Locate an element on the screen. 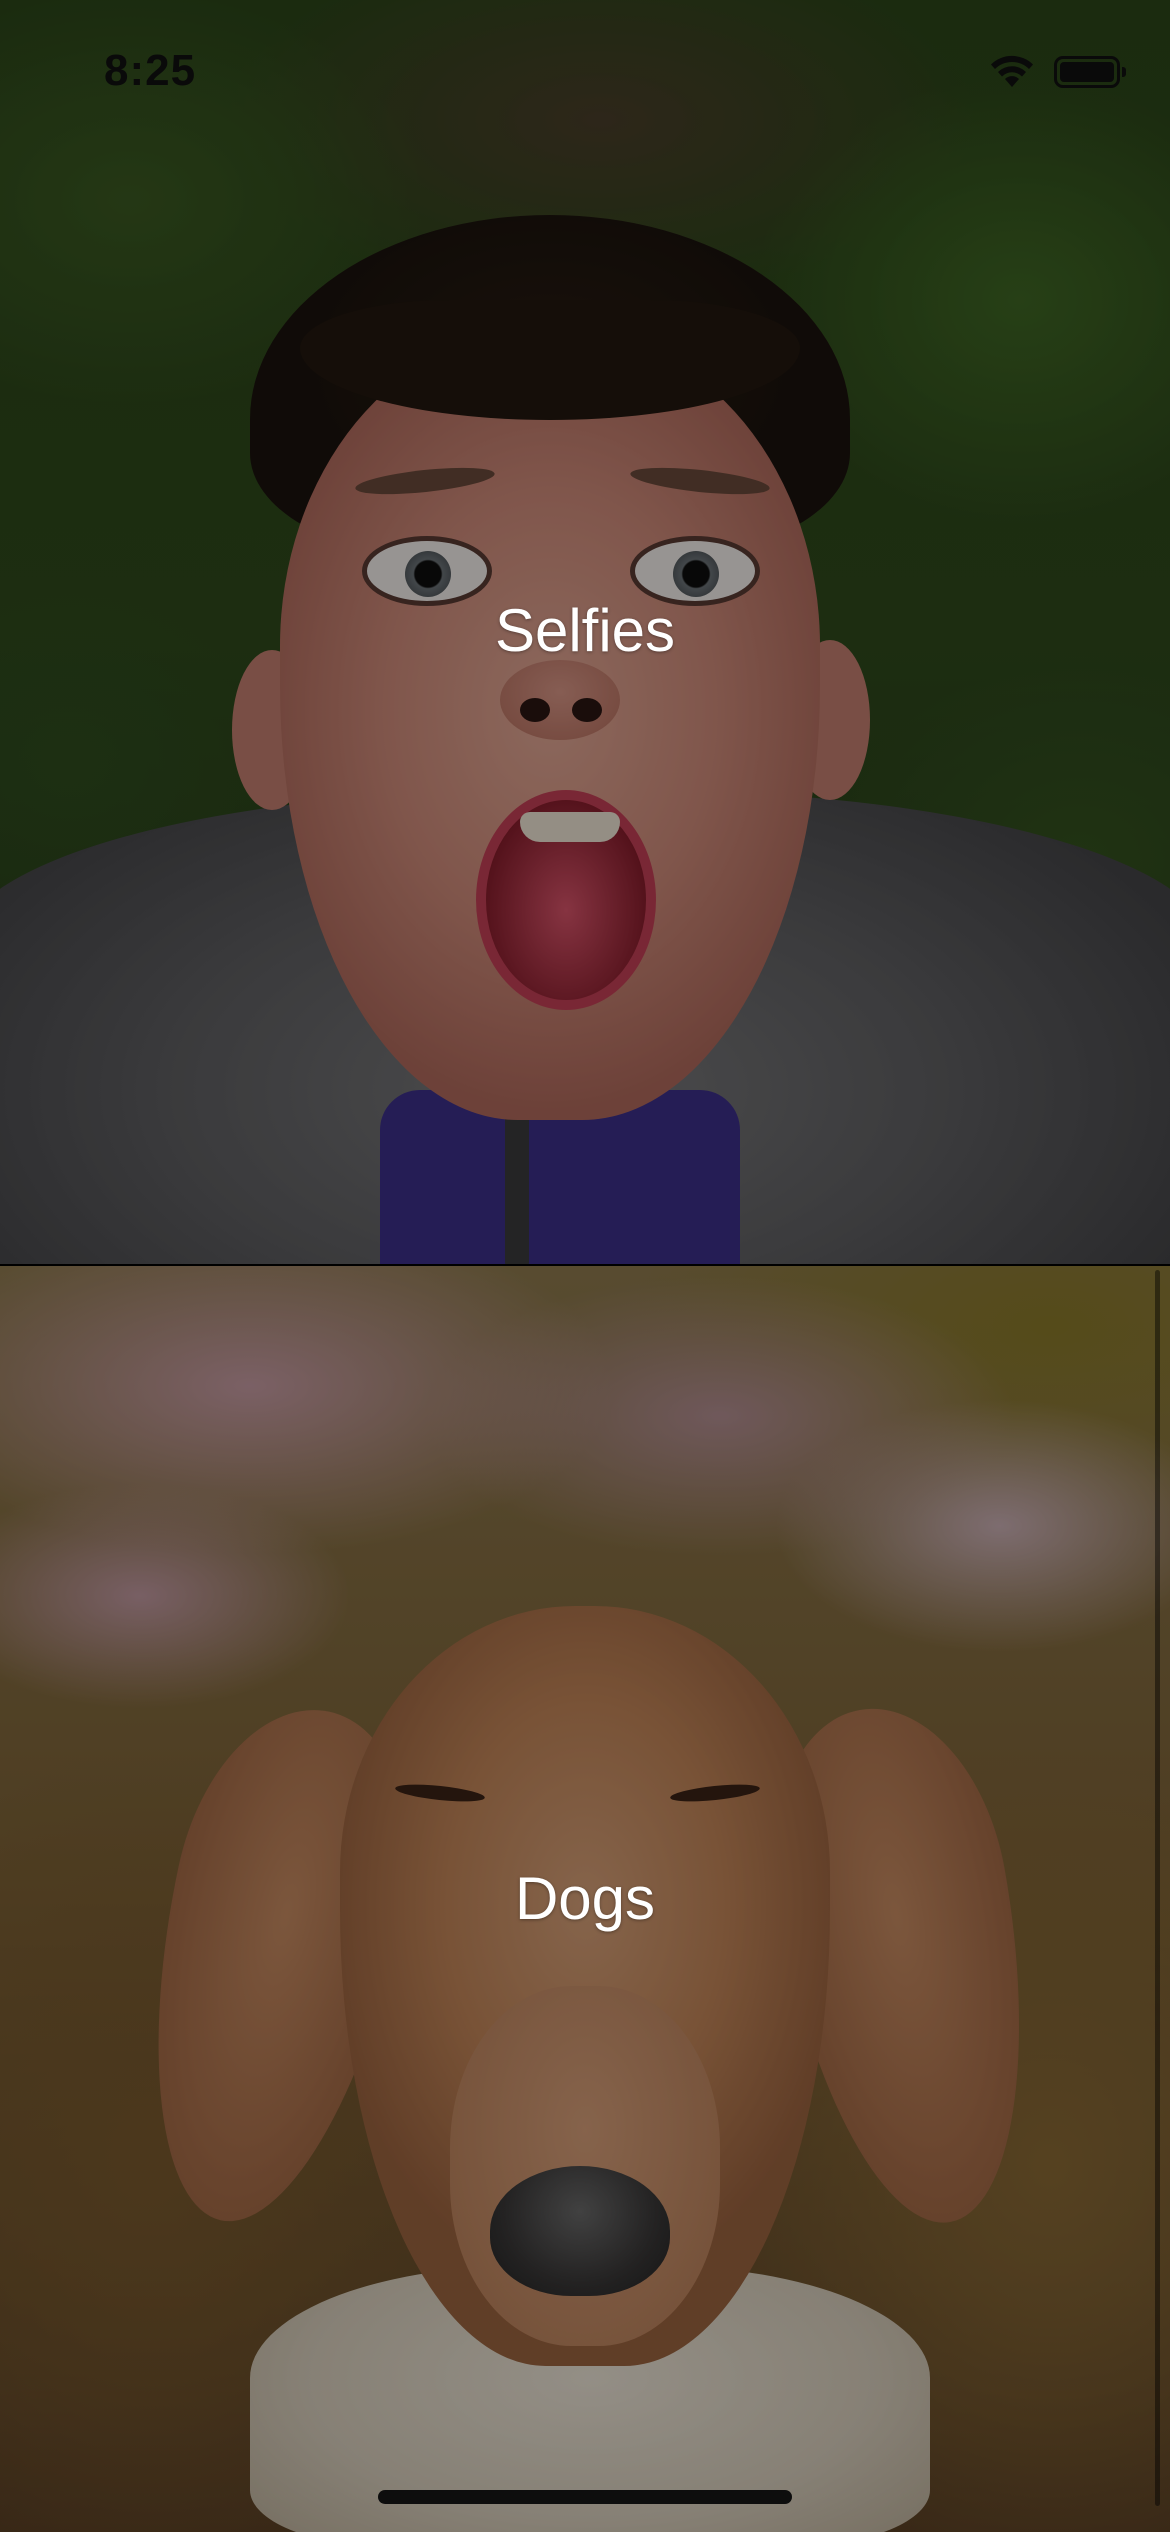 This screenshot has width=1170, height=2532. home-indicator is located at coordinates (585, 2497).